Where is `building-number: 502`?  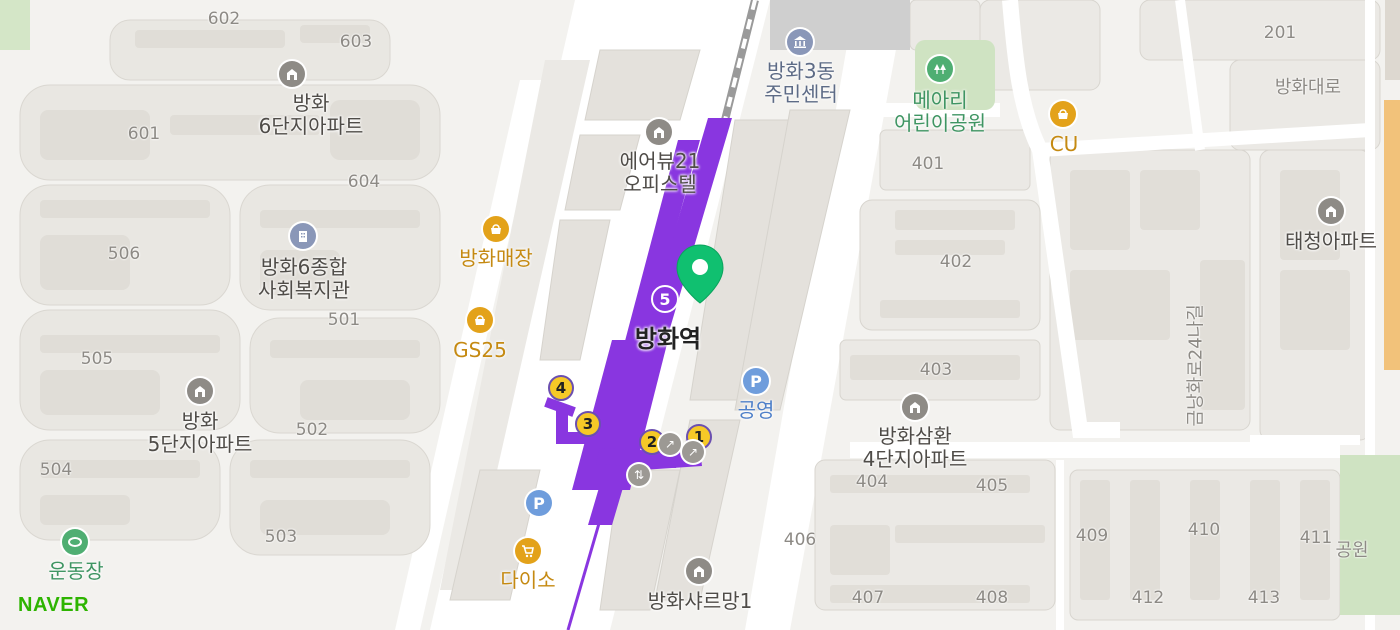 building-number: 502 is located at coordinates (312, 430).